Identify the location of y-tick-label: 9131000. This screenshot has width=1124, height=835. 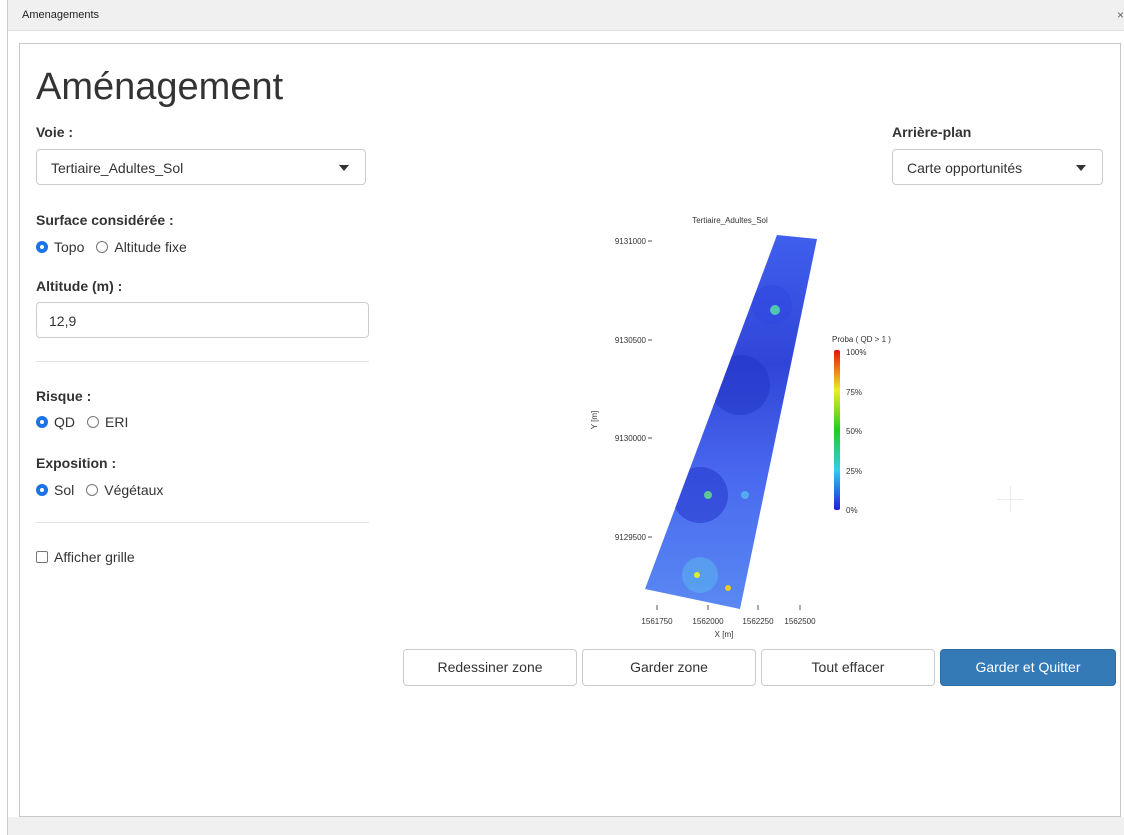
(631, 241).